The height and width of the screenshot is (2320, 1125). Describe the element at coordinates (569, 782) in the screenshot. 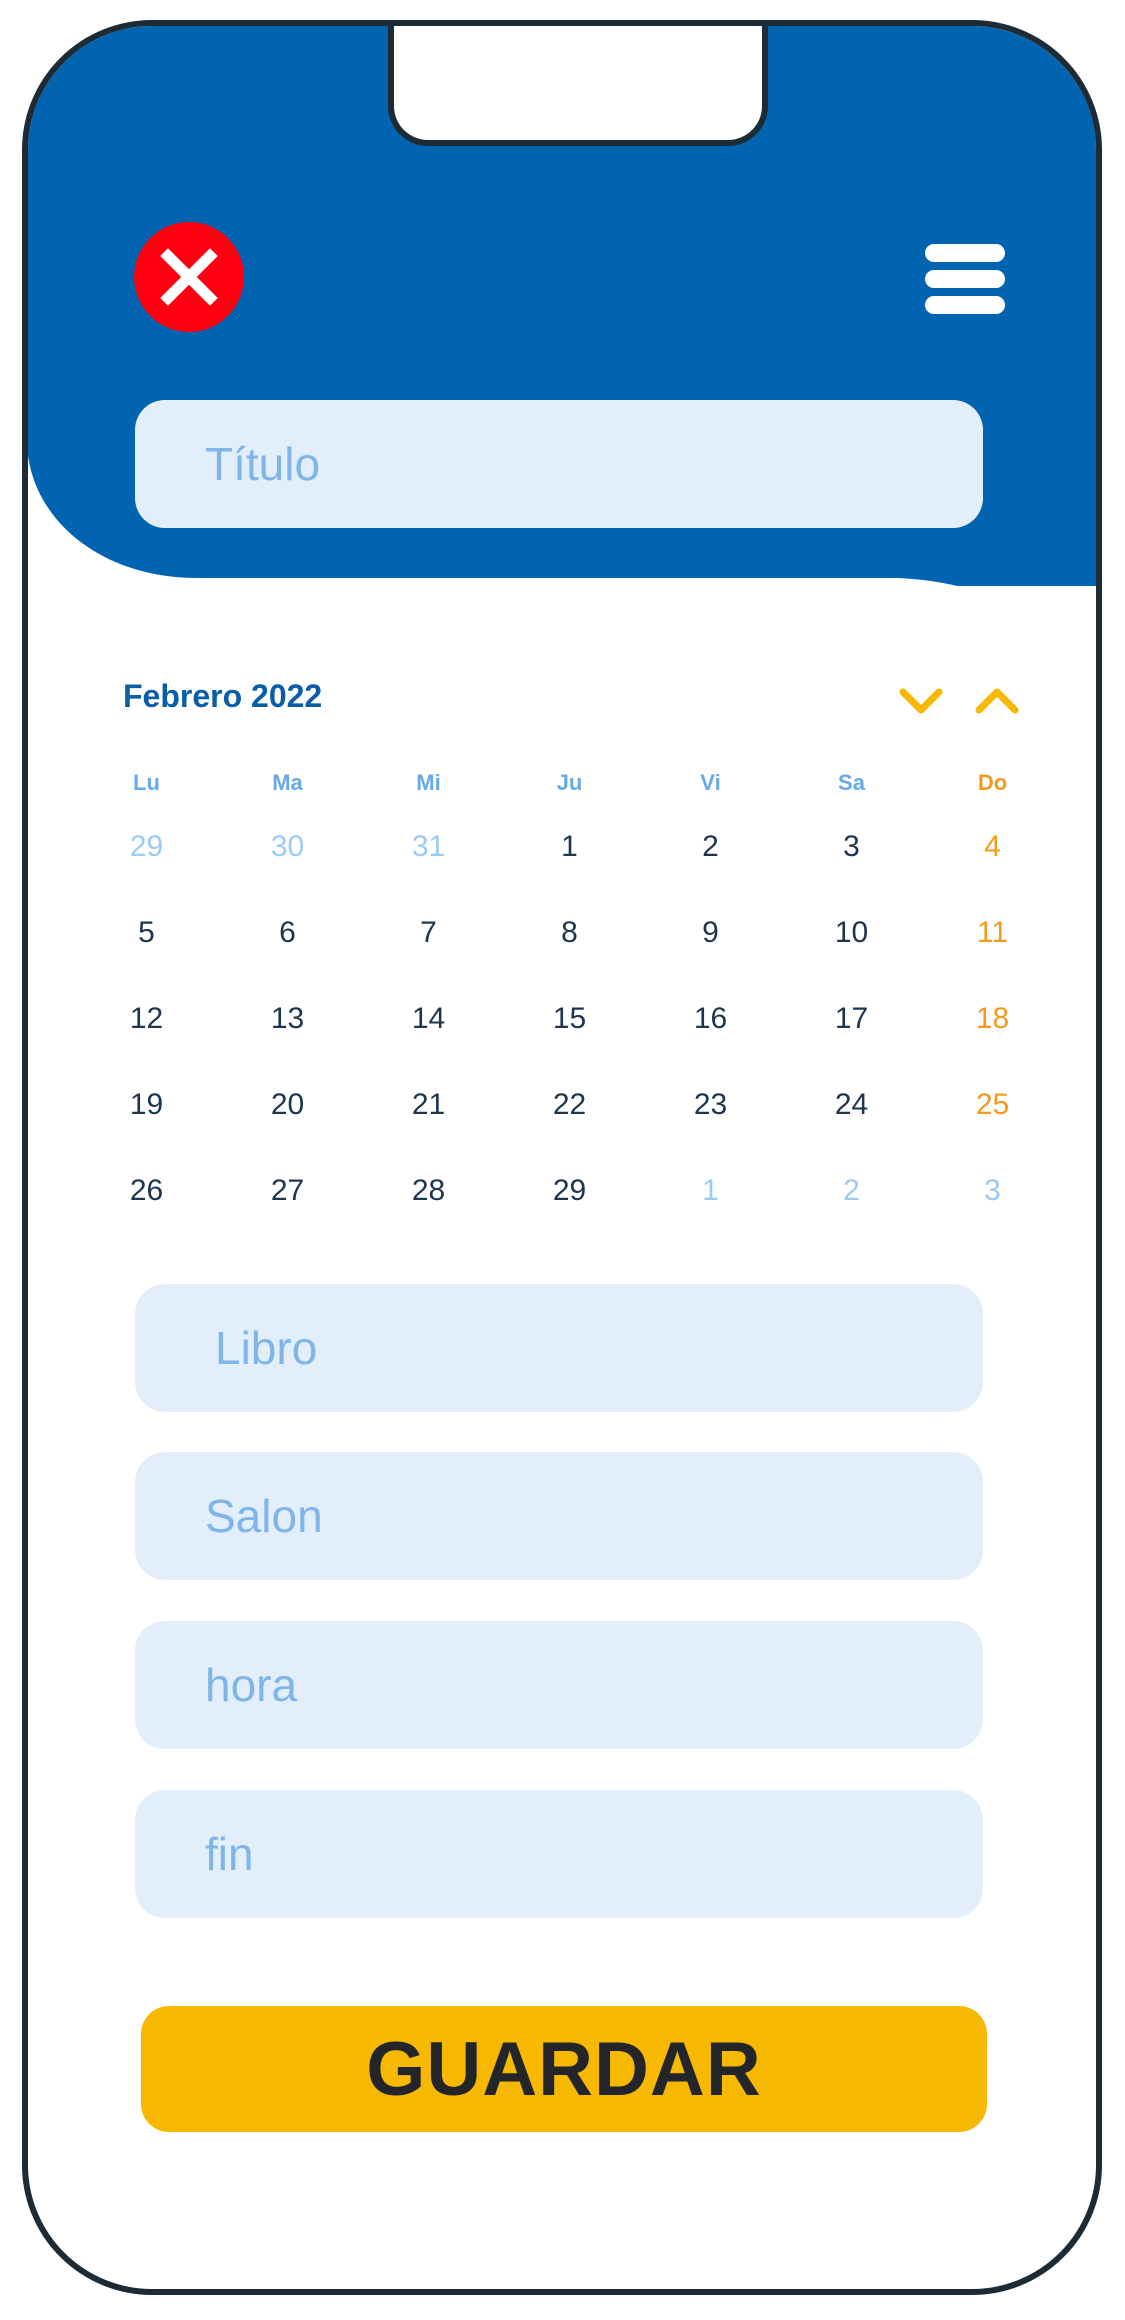

I see `weekday-label: Ju` at that location.